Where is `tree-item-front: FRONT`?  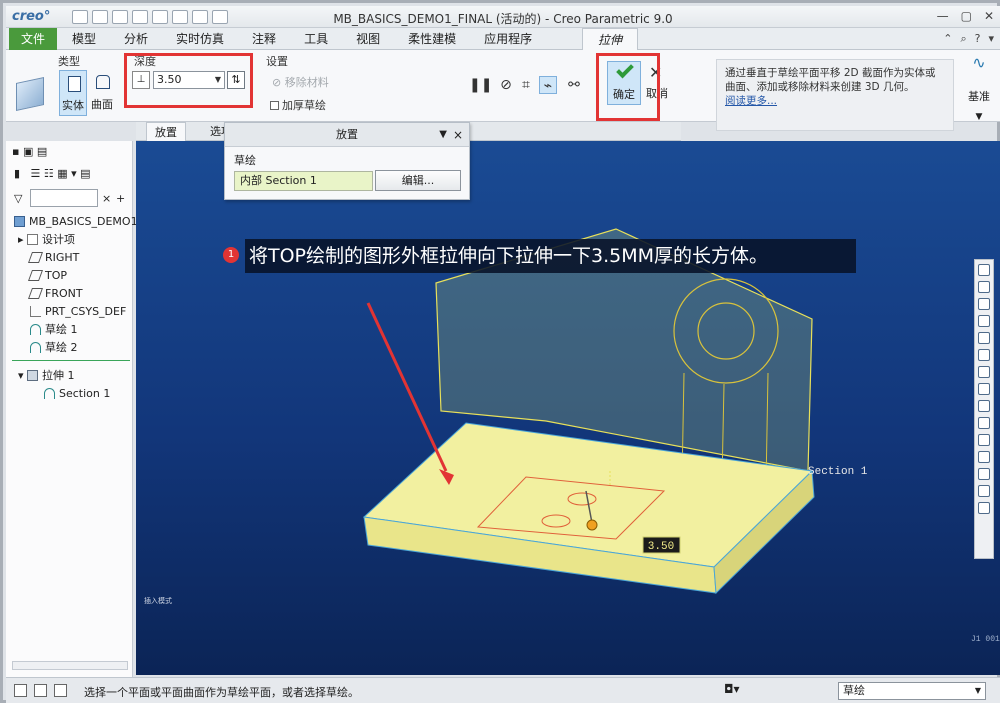 tree-item-front: FRONT is located at coordinates (55, 293).